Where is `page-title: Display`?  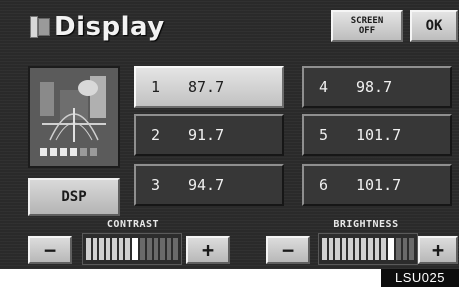
page-title: Display is located at coordinates (109, 27).